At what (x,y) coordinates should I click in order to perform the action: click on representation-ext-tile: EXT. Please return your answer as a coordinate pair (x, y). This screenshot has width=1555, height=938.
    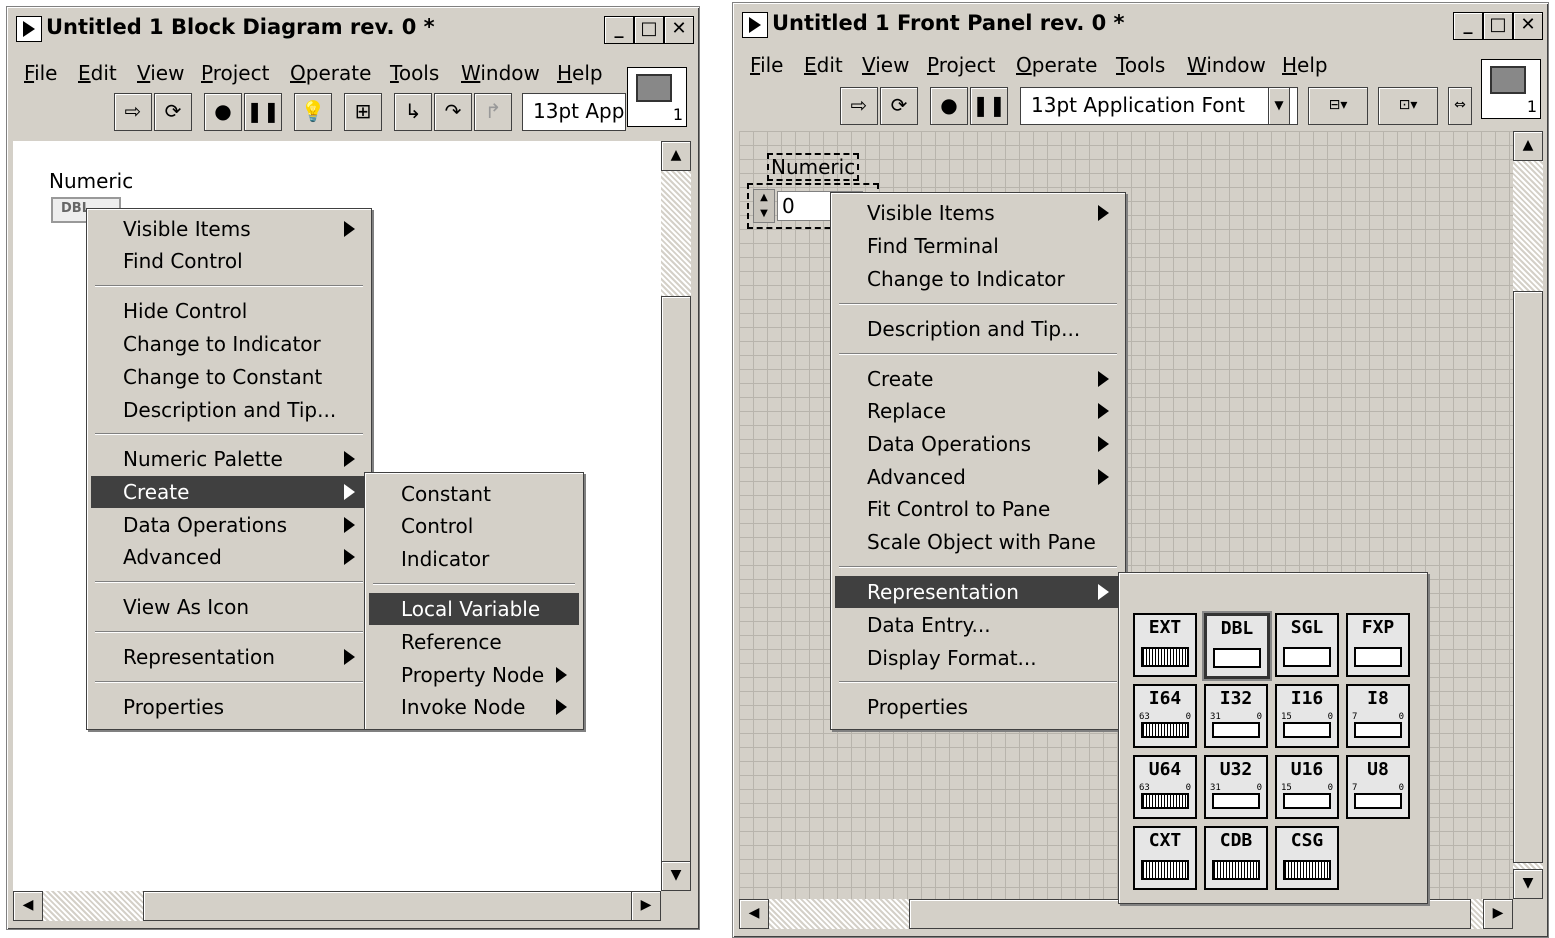
    Looking at the image, I should click on (1165, 645).